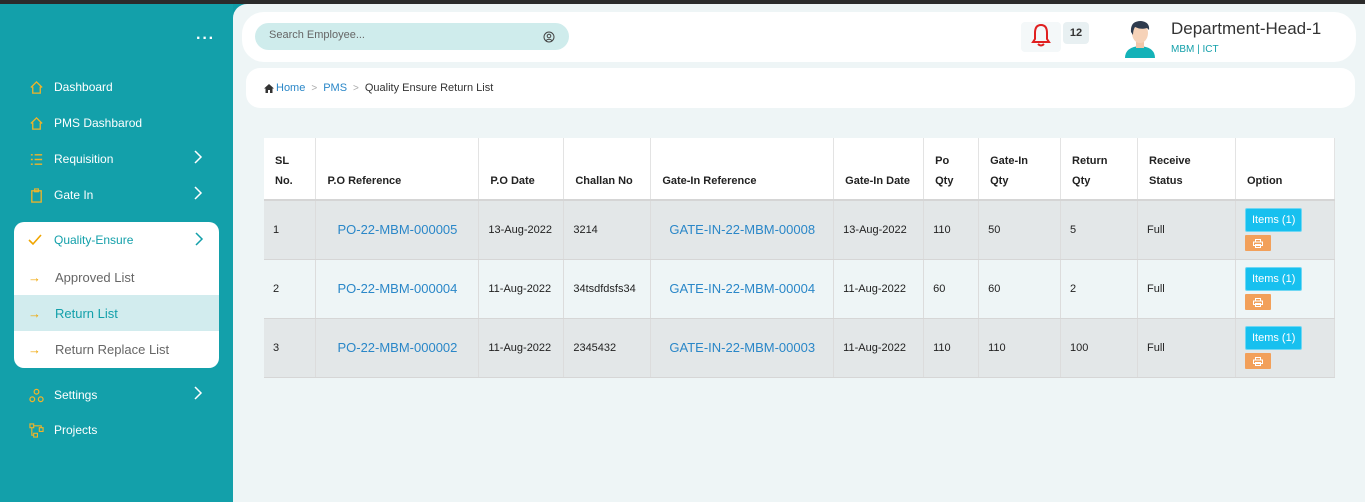 This screenshot has height=502, width=1365. I want to click on col-header-return-qty: Return Qty, so click(1099, 169).